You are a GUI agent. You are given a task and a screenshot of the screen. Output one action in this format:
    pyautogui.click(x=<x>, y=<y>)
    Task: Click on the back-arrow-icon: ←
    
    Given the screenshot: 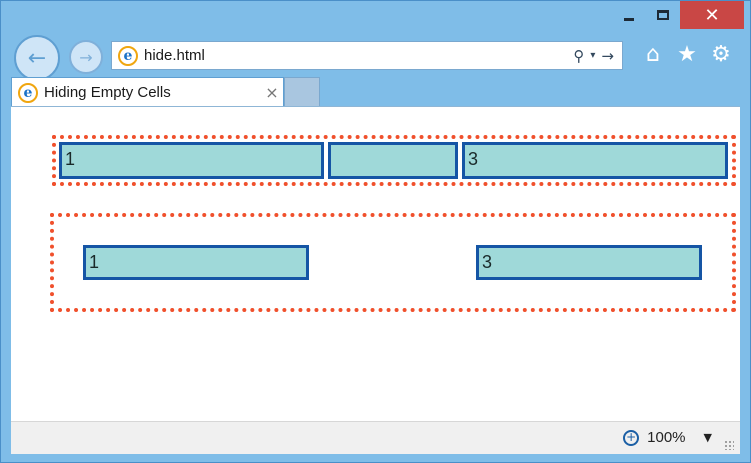 What is the action you would take?
    pyautogui.click(x=37, y=58)
    